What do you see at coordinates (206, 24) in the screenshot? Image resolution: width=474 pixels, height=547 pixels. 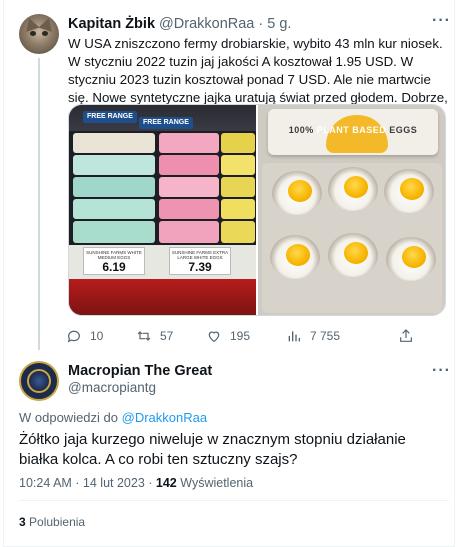 I see `author-handle: @DrakkonRaa` at bounding box center [206, 24].